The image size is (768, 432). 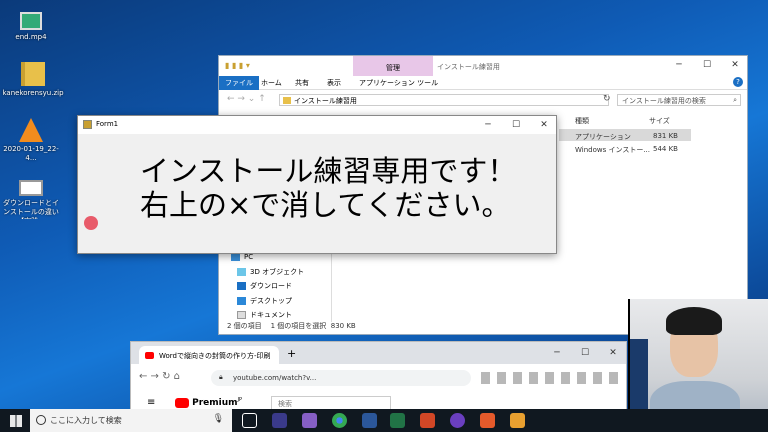 I want to click on extension-icons, so click(x=552, y=378).